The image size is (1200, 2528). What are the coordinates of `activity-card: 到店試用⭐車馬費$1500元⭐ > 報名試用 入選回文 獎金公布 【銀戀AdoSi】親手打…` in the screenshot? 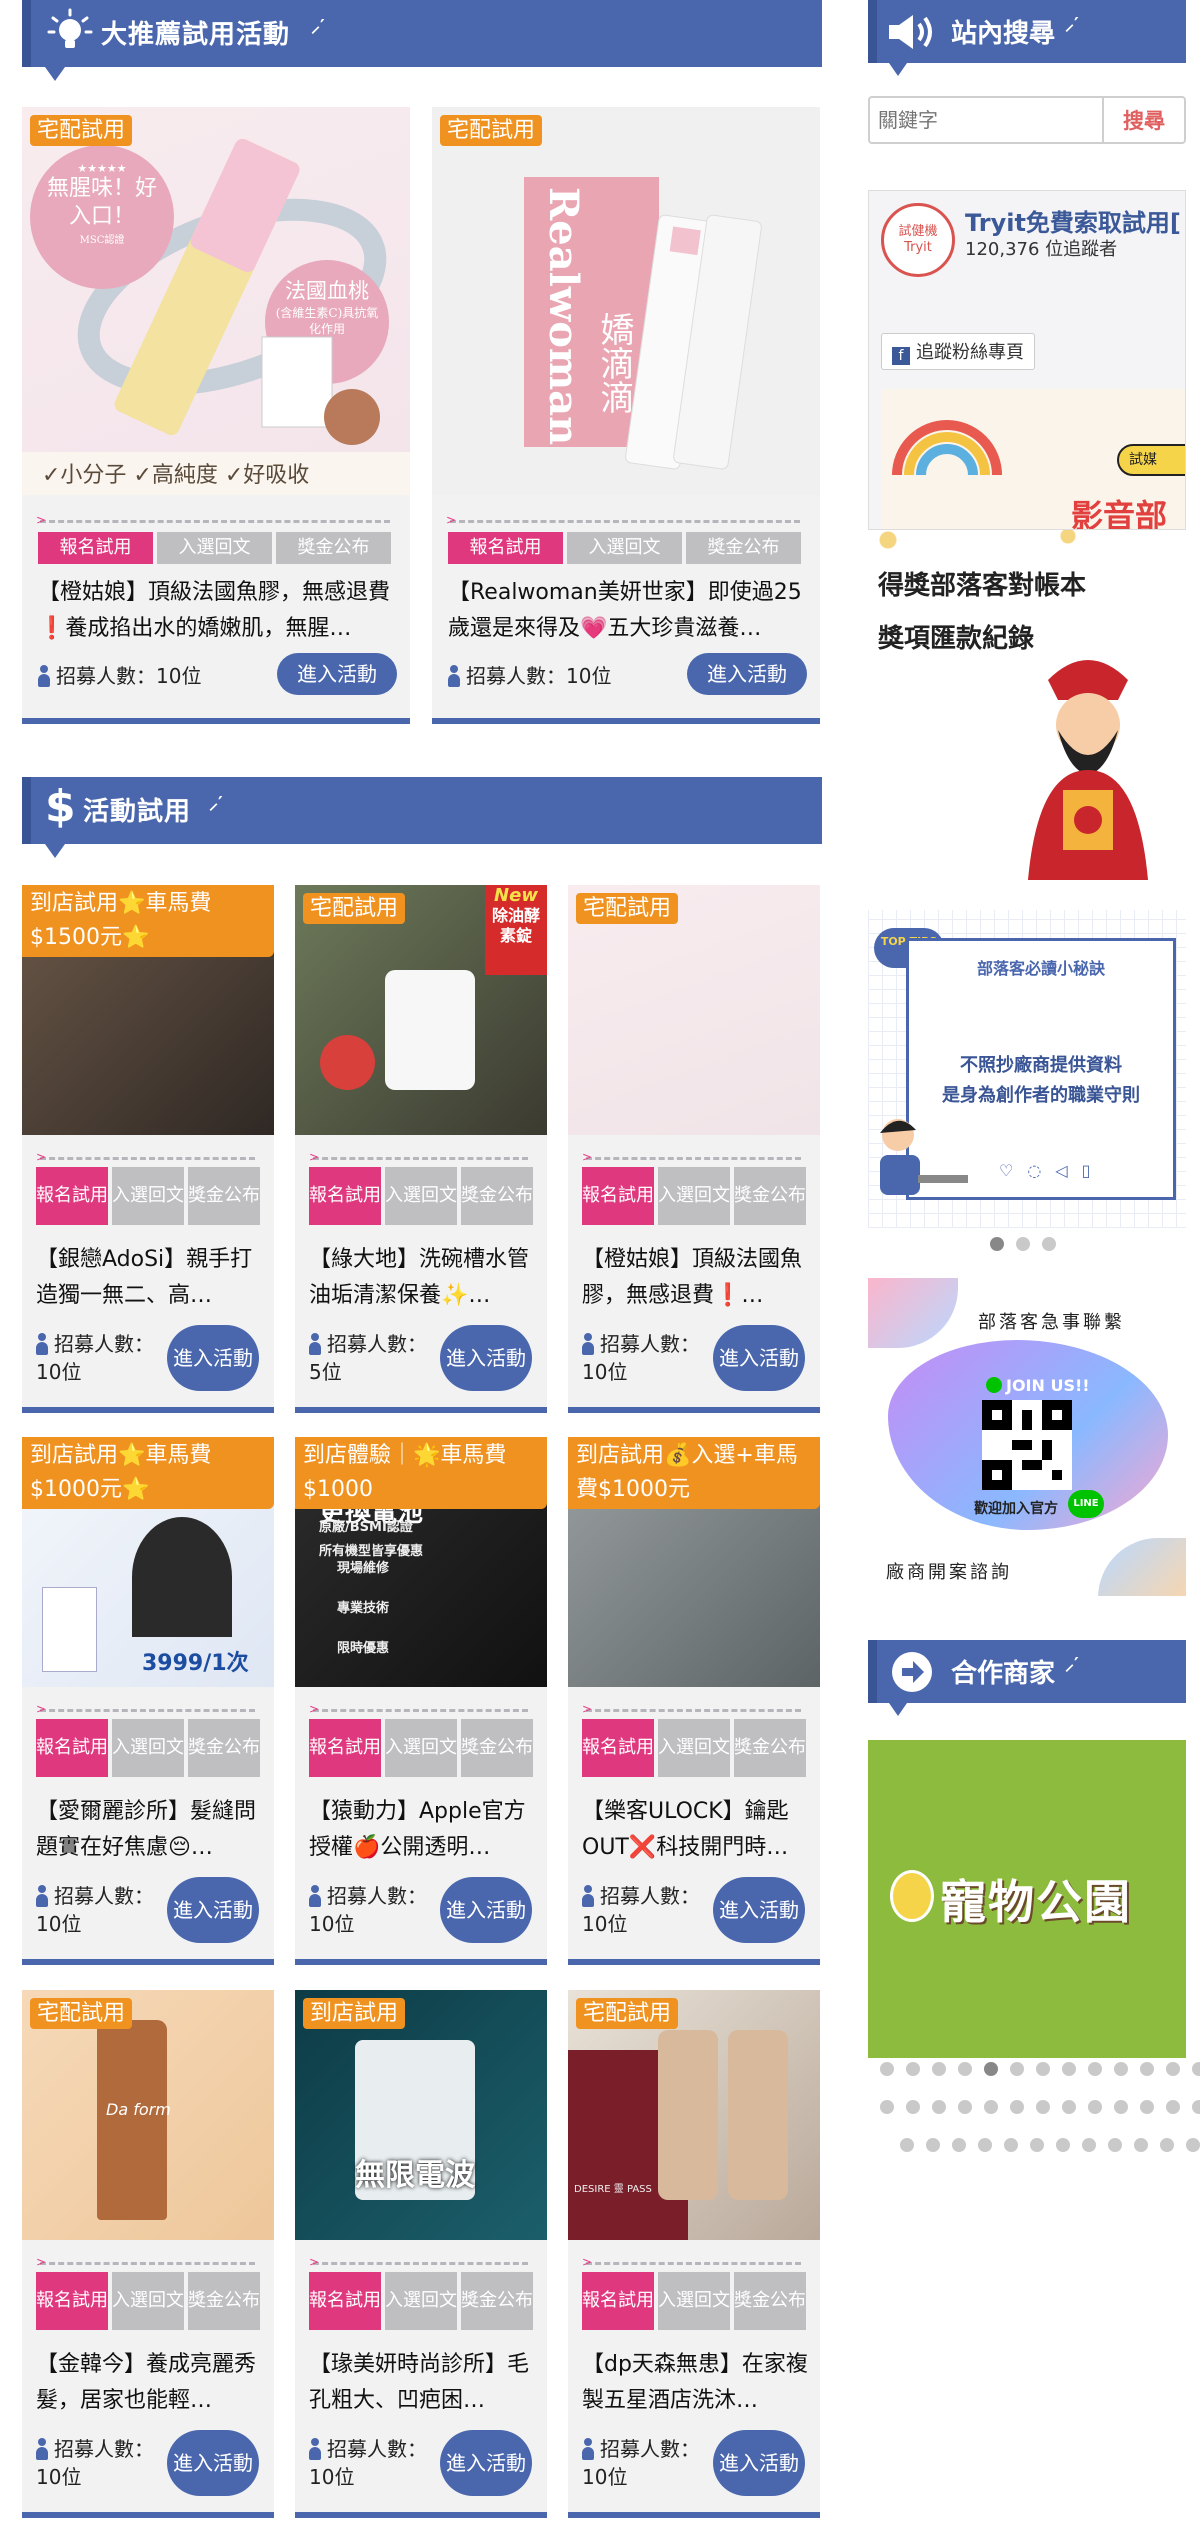 It's located at (148, 1149).